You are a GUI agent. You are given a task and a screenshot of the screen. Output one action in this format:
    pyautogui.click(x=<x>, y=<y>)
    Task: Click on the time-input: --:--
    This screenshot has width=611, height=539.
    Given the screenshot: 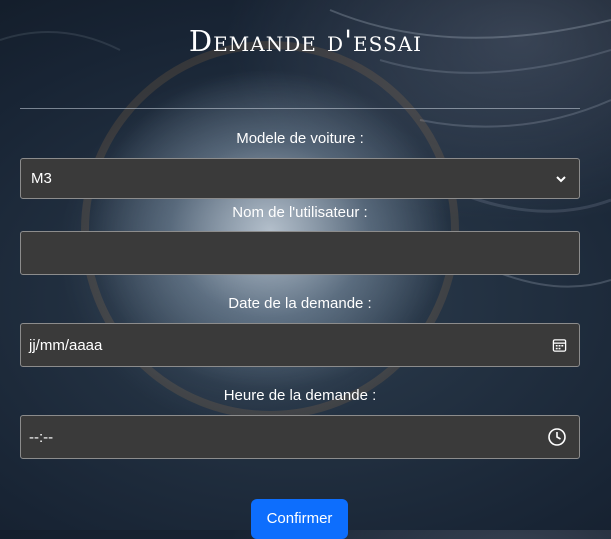 What is the action you would take?
    pyautogui.click(x=300, y=437)
    